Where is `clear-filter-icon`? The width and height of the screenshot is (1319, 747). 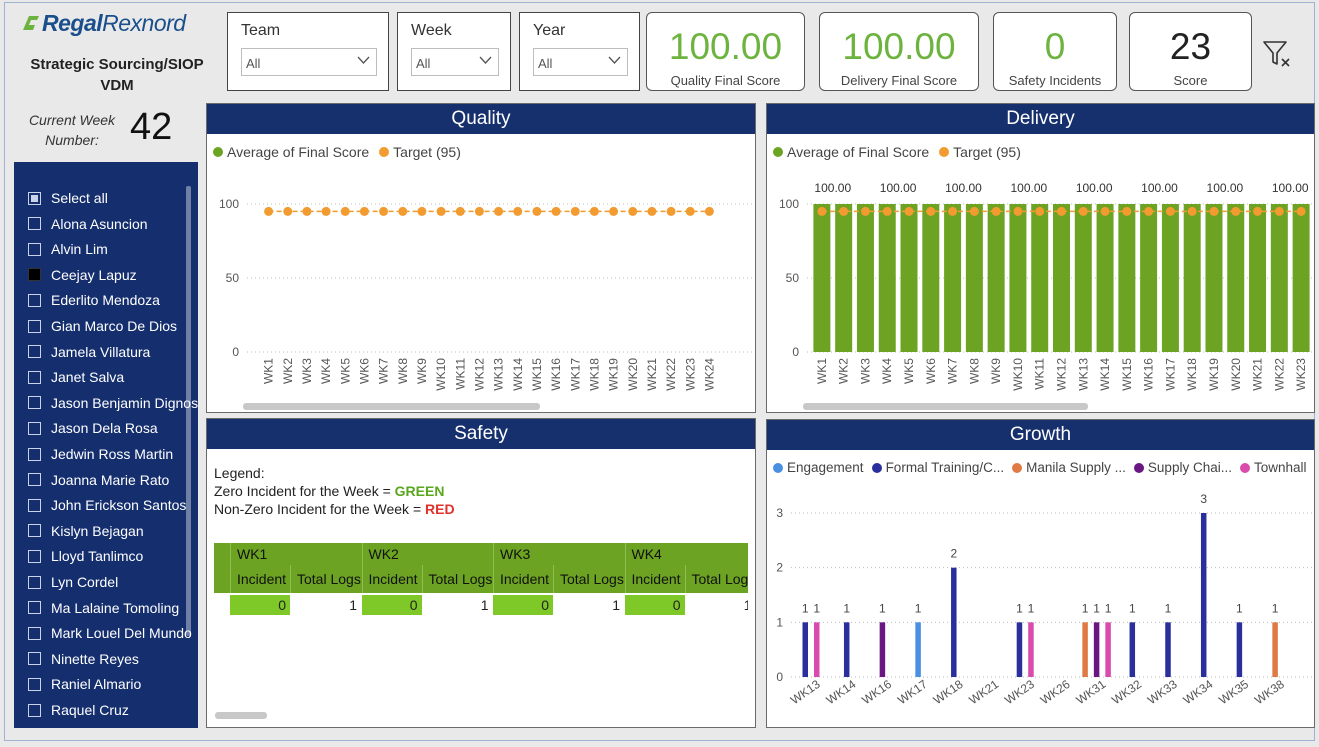
clear-filter-icon is located at coordinates (1277, 54).